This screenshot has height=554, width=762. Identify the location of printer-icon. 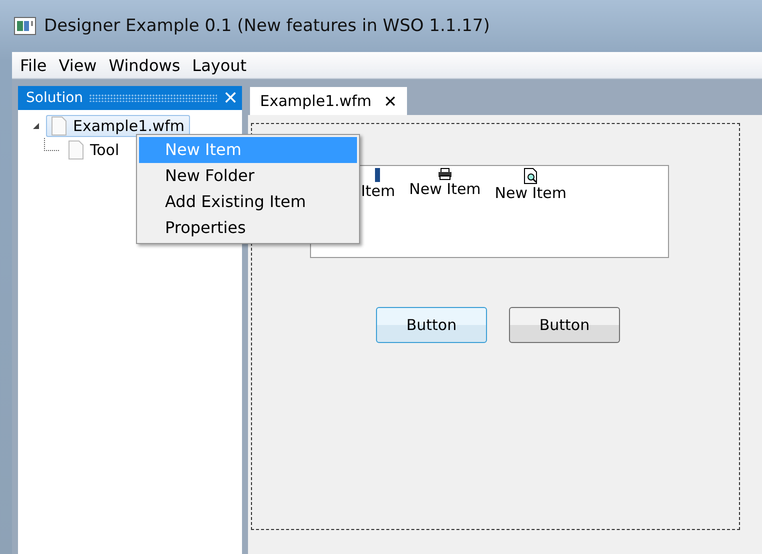
(445, 174).